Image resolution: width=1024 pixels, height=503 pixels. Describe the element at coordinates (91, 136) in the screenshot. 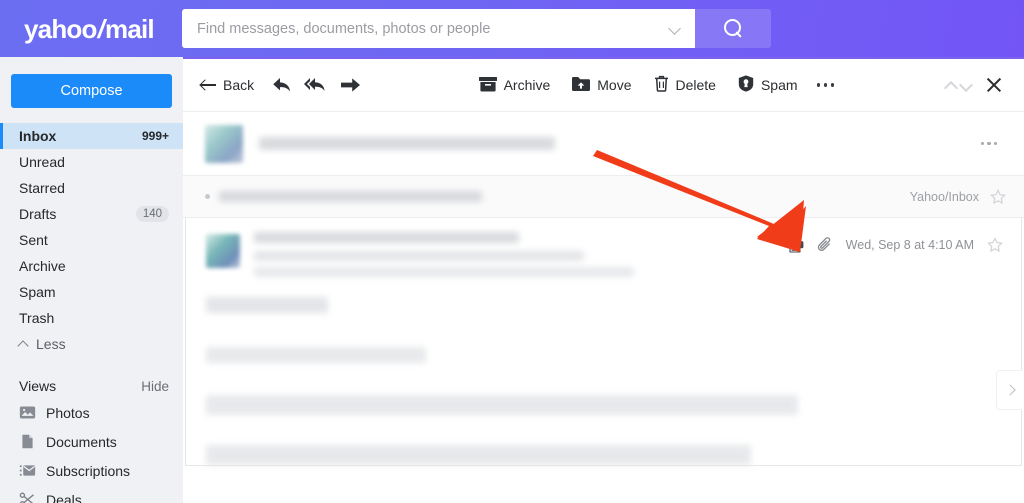

I see `sidebar-item-inbox: Inbox 999+` at that location.